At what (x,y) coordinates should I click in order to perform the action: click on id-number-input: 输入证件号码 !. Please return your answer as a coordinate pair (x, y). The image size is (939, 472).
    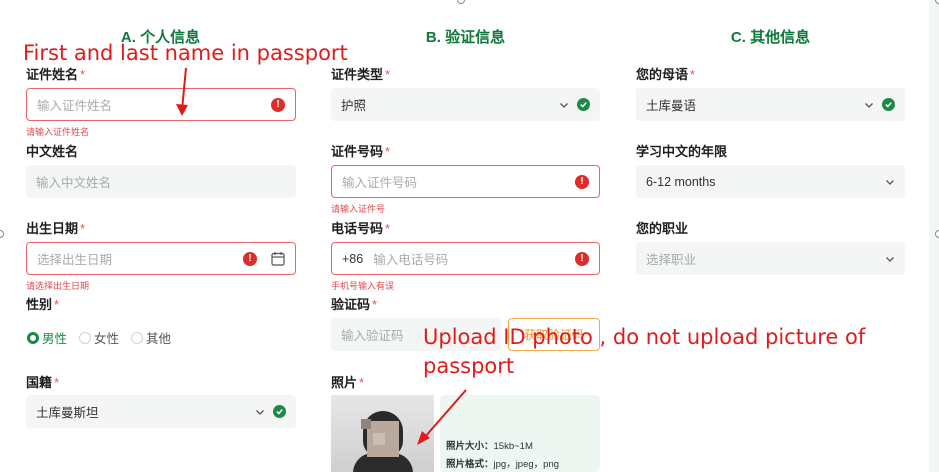
    Looking at the image, I should click on (465, 181).